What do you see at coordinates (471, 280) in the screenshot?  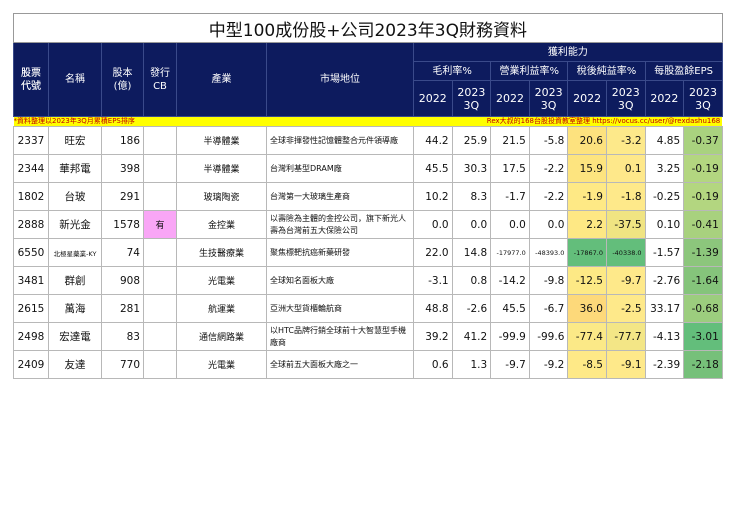 I see `metric-value: 0.8` at bounding box center [471, 280].